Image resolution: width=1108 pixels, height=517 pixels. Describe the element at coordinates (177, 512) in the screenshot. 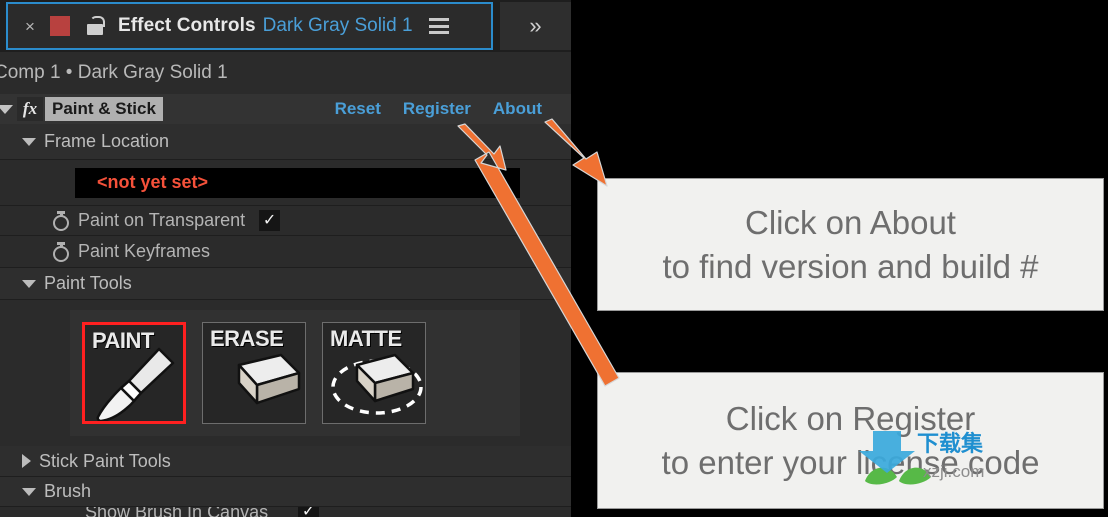

I see `property-label: Show Brush In Canvas` at that location.